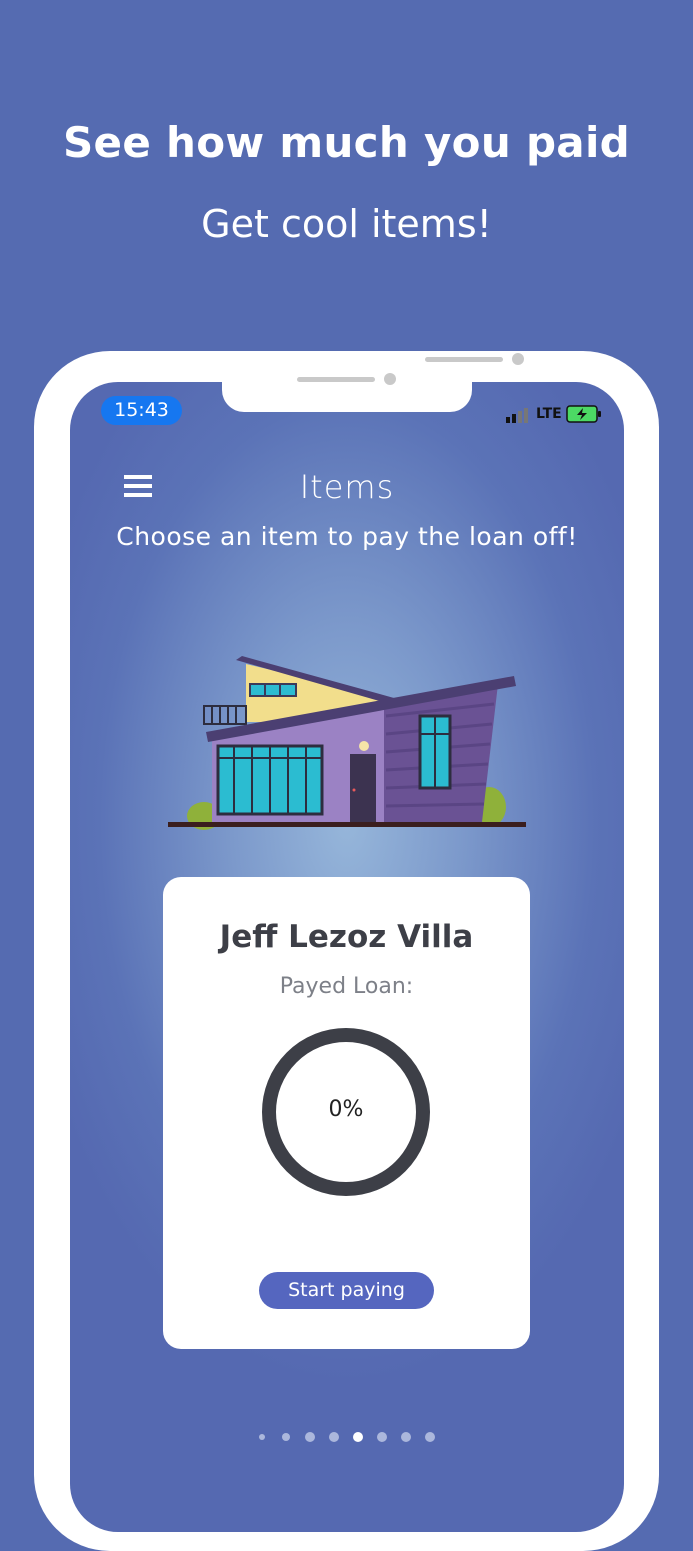  What do you see at coordinates (141, 410) in the screenshot?
I see `status-time: 15:43` at bounding box center [141, 410].